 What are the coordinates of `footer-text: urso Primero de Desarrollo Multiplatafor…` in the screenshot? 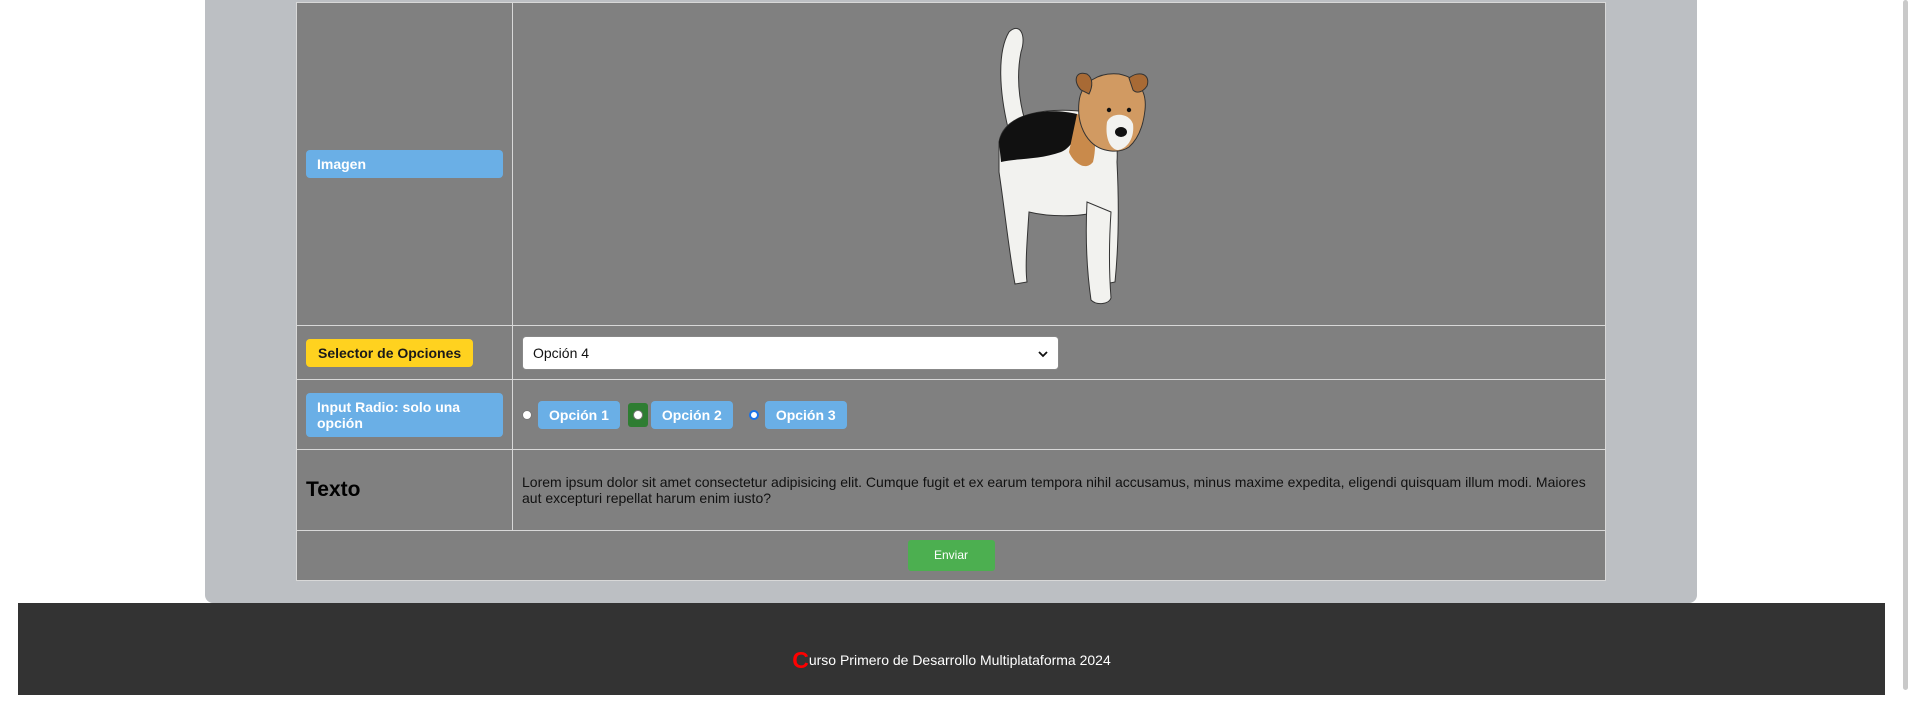 It's located at (959, 660).